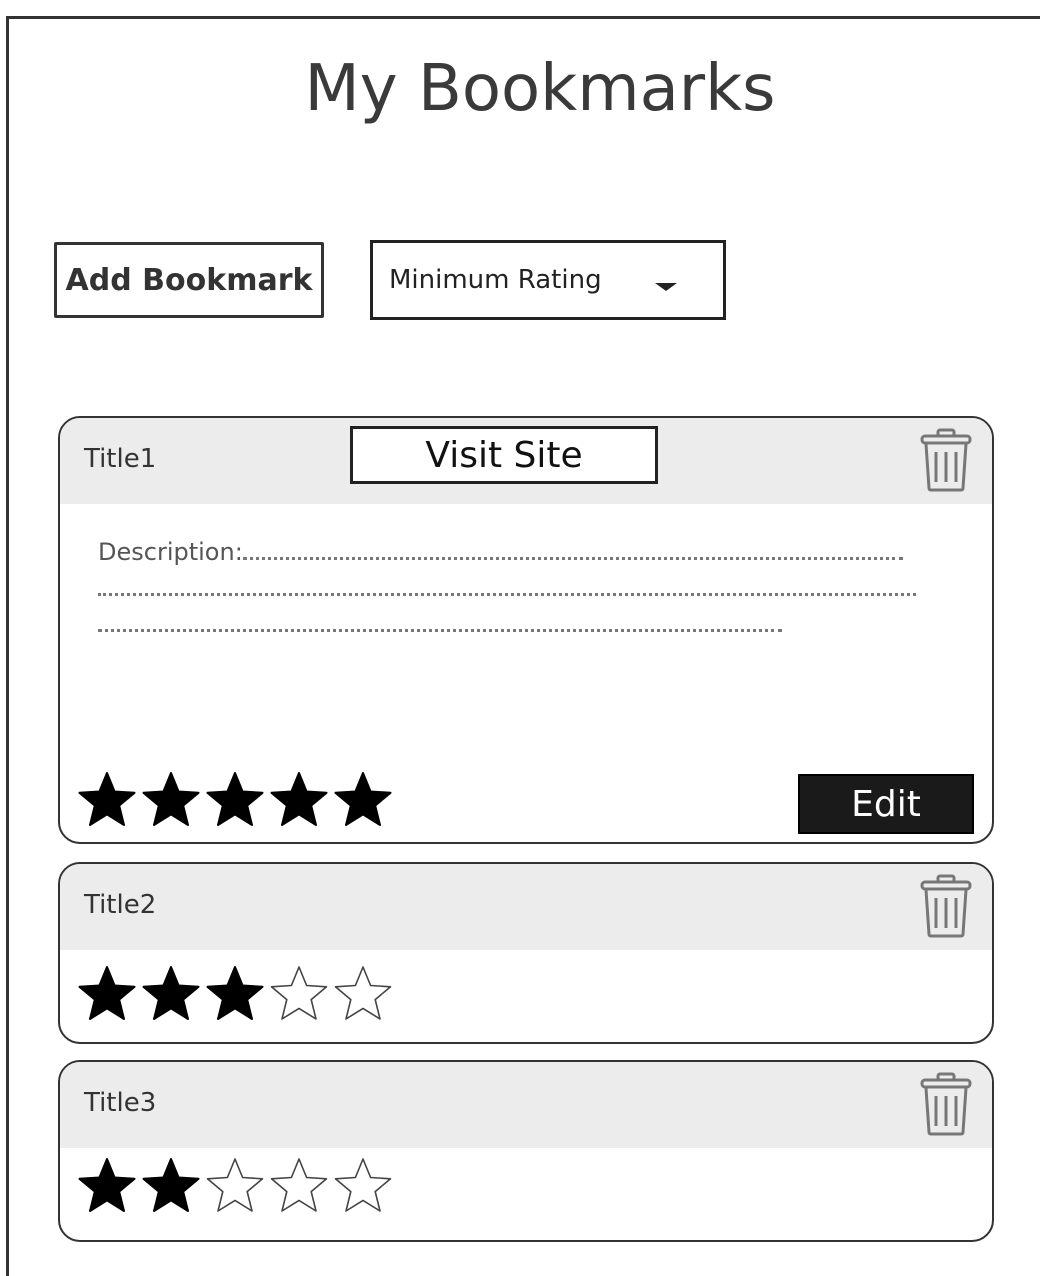  I want to click on bookmark-card-header: Title2, so click(526, 907).